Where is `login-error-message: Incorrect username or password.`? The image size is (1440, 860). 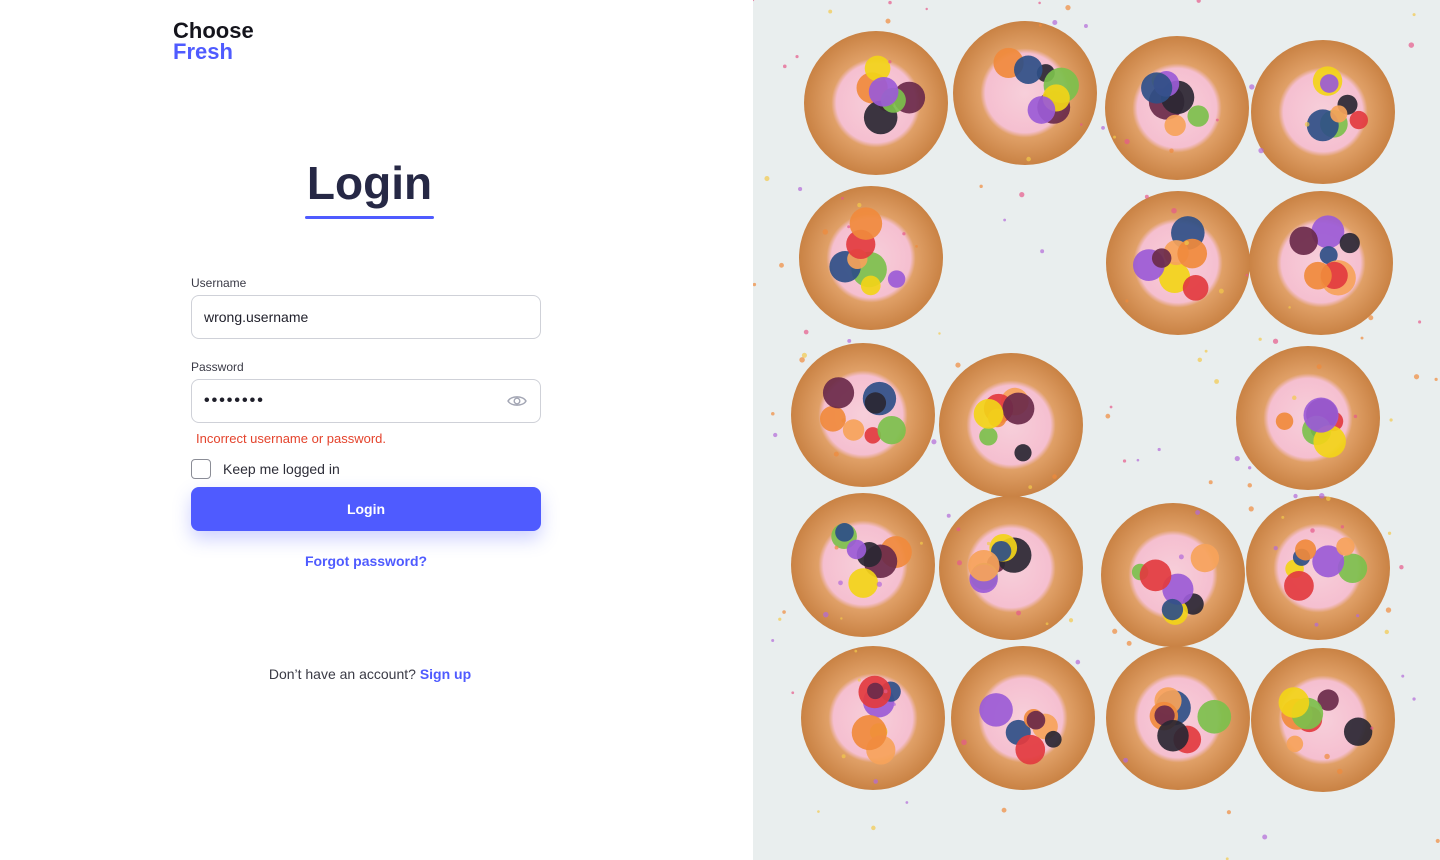 login-error-message: Incorrect username or password. is located at coordinates (291, 438).